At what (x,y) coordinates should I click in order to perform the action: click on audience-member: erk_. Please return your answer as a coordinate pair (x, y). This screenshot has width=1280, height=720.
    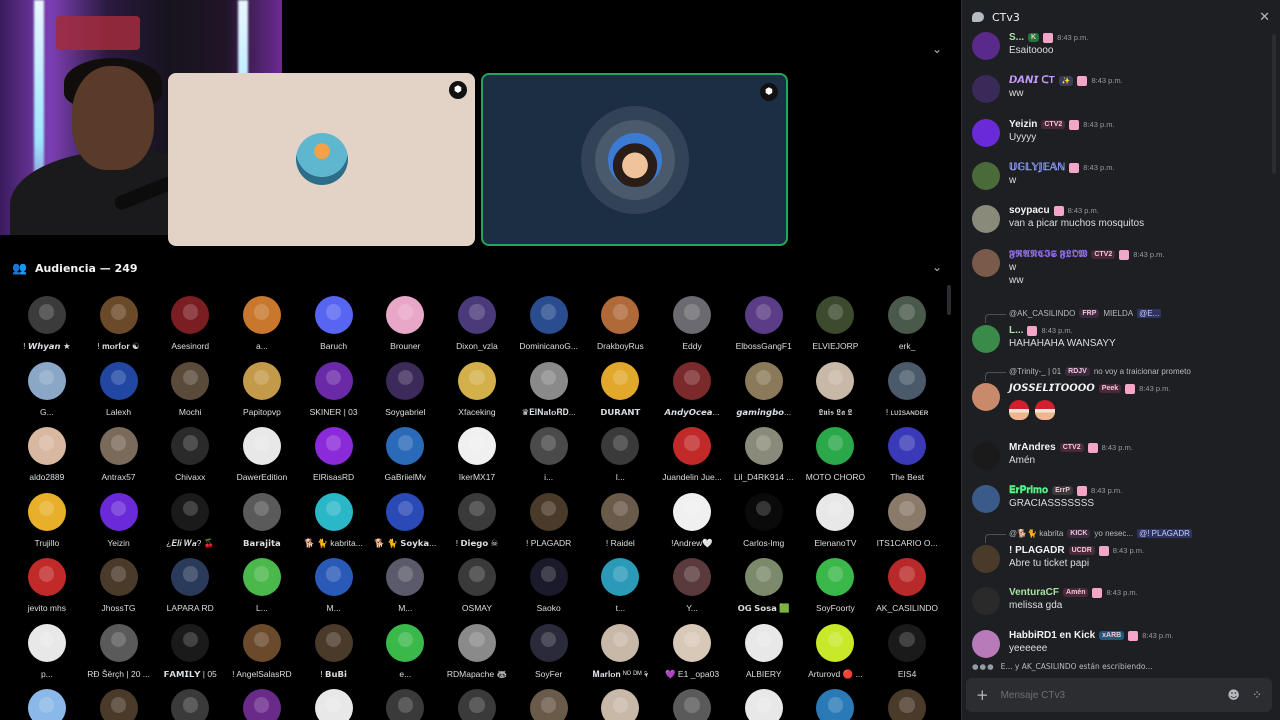
    Looking at the image, I should click on (907, 329).